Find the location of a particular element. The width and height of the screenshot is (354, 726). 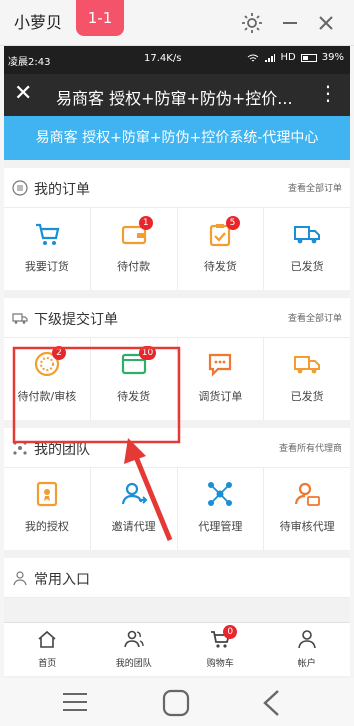

sub-order-item-pending-shipment: 10 待发货 is located at coordinates (134, 379).